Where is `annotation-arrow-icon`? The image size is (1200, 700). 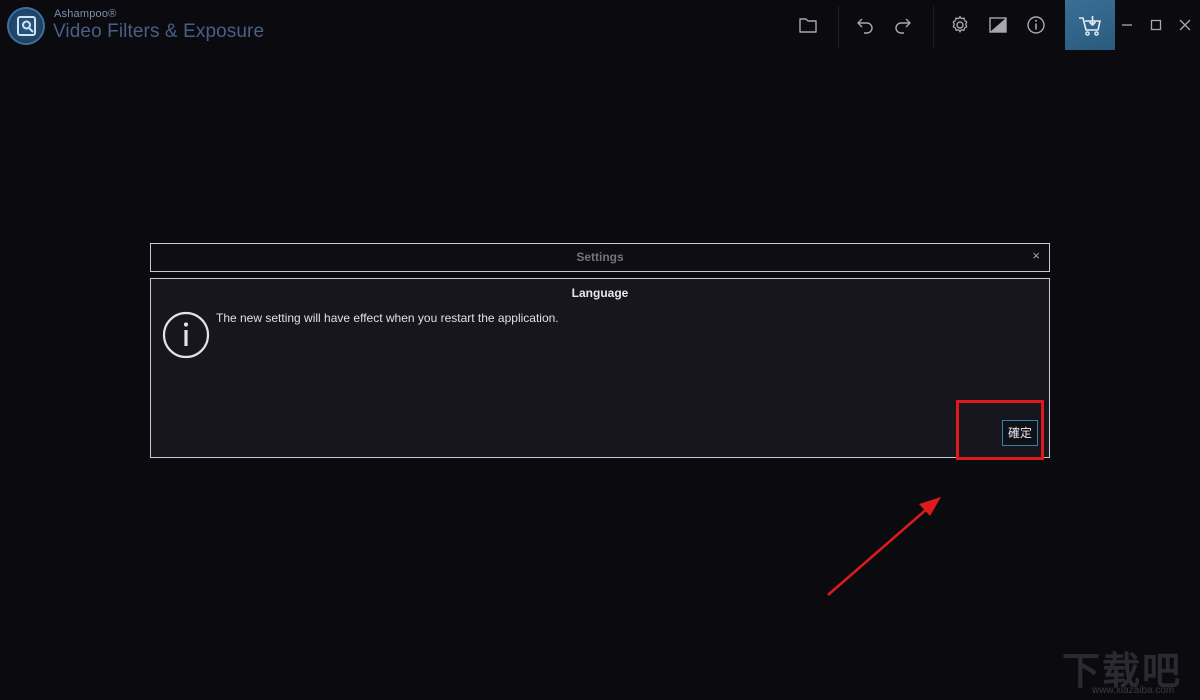 annotation-arrow-icon is located at coordinates (884, 546).